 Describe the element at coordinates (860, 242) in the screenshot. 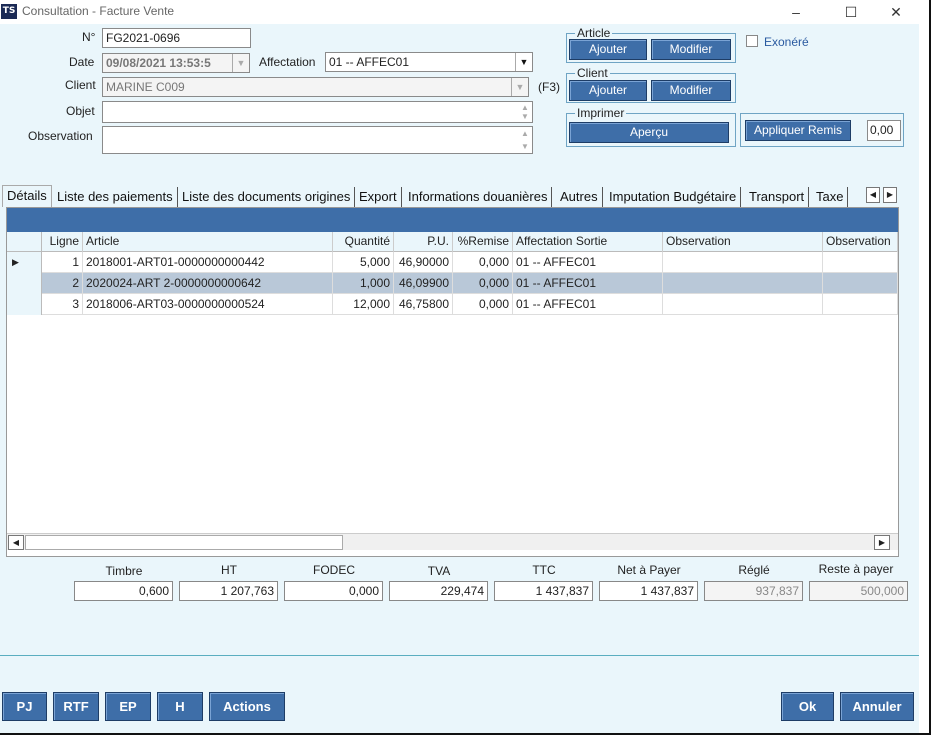

I see `header-observation-2: Observation` at that location.